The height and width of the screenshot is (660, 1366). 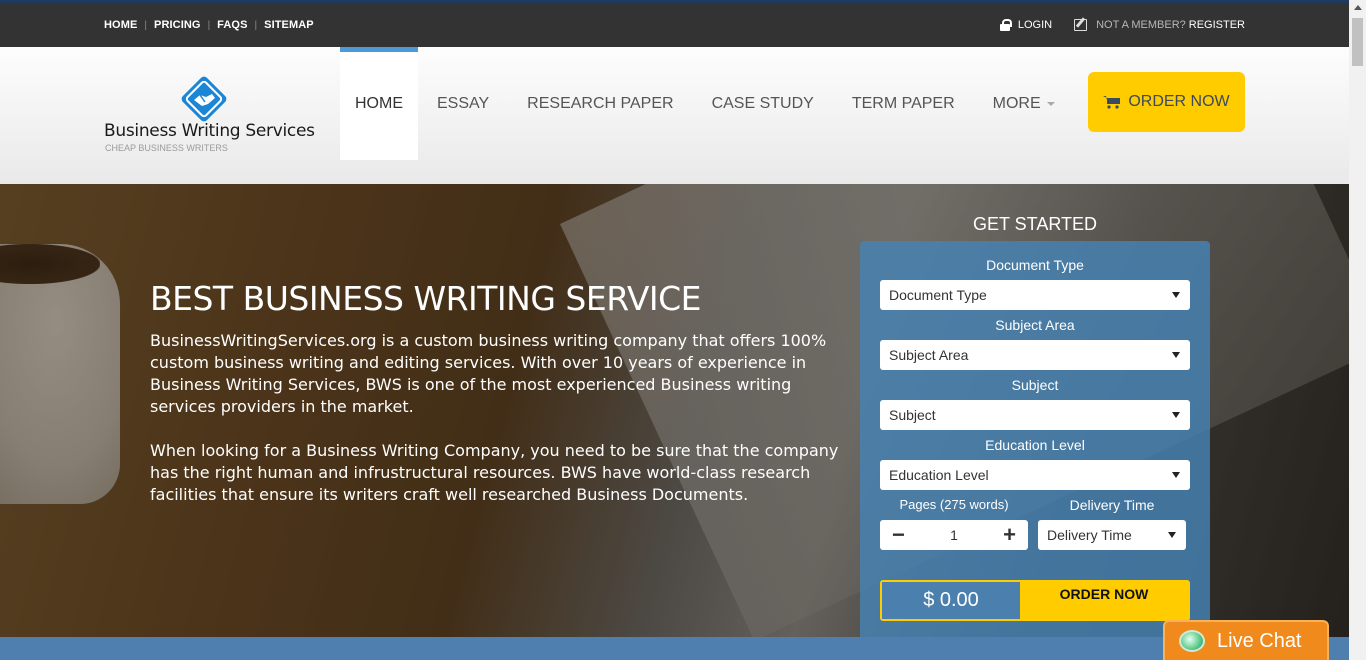 I want to click on chat-bubble-icon, so click(x=1192, y=641).